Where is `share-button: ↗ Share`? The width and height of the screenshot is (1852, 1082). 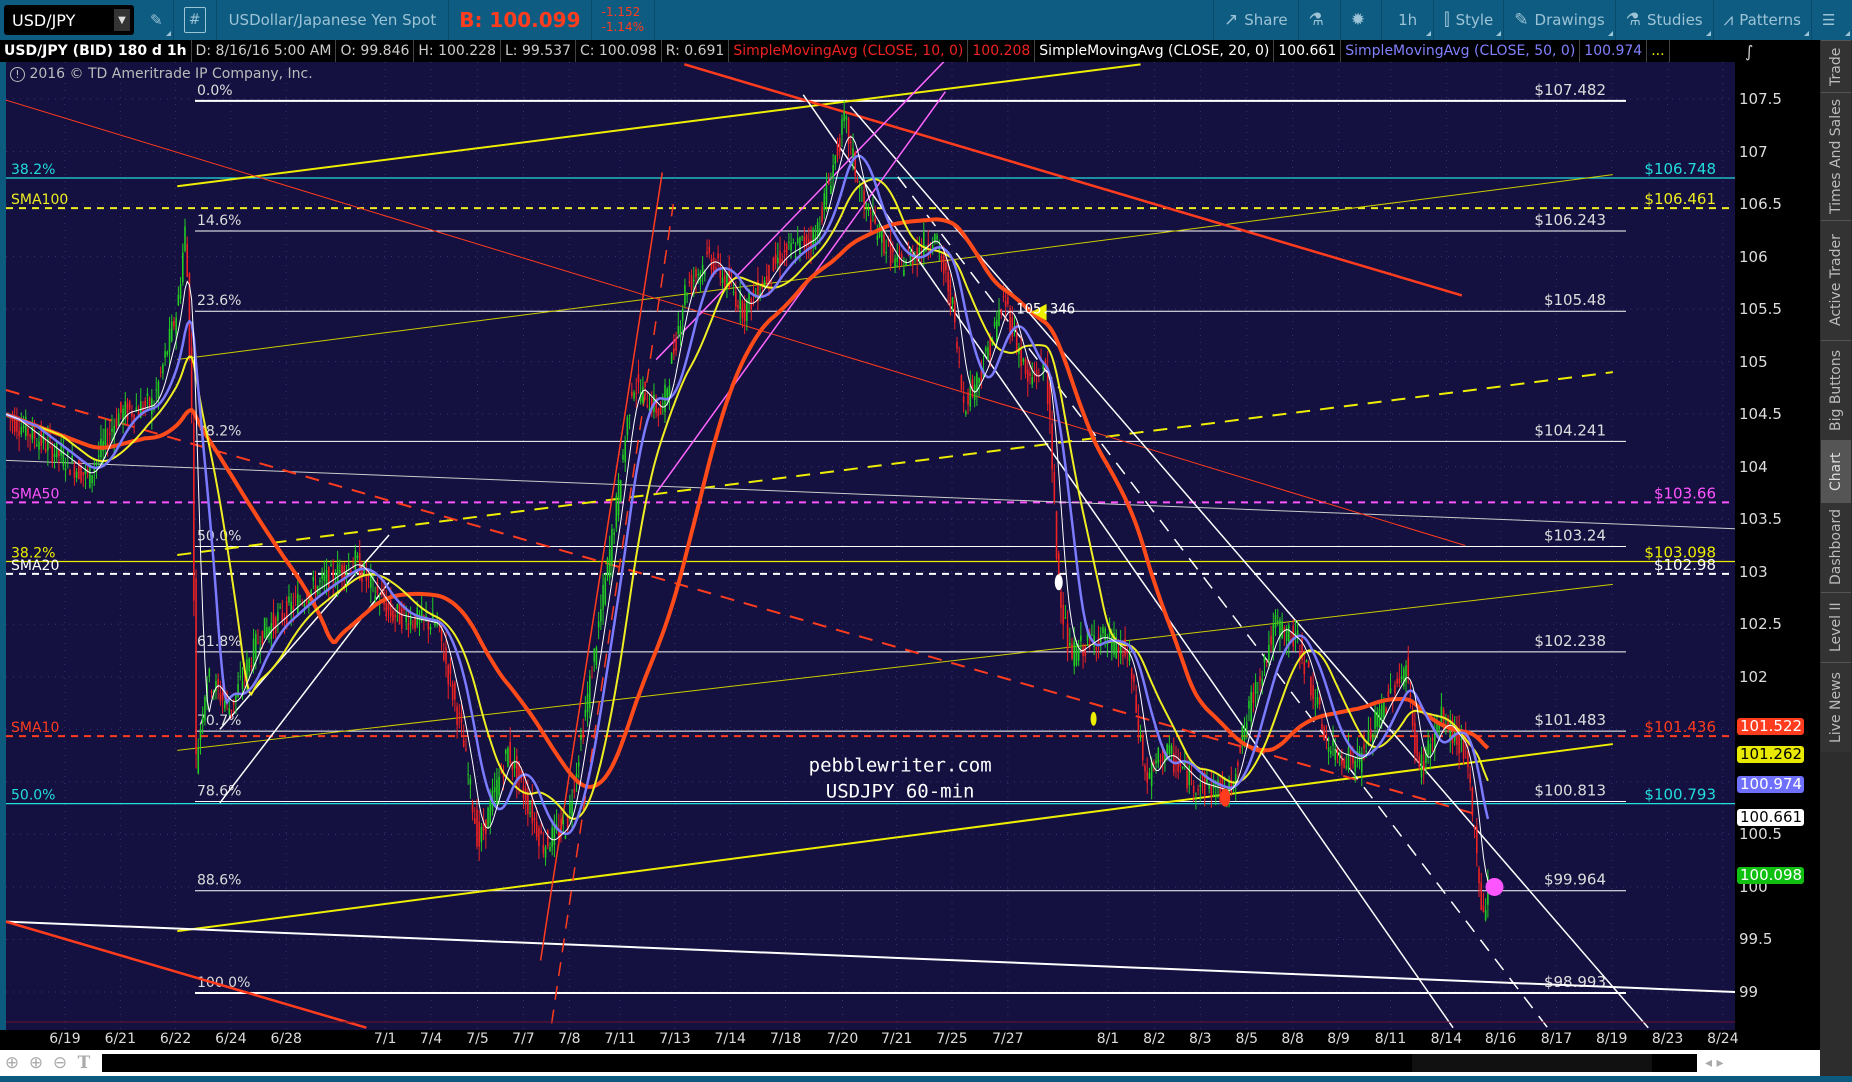 share-button: ↗ Share is located at coordinates (1256, 20).